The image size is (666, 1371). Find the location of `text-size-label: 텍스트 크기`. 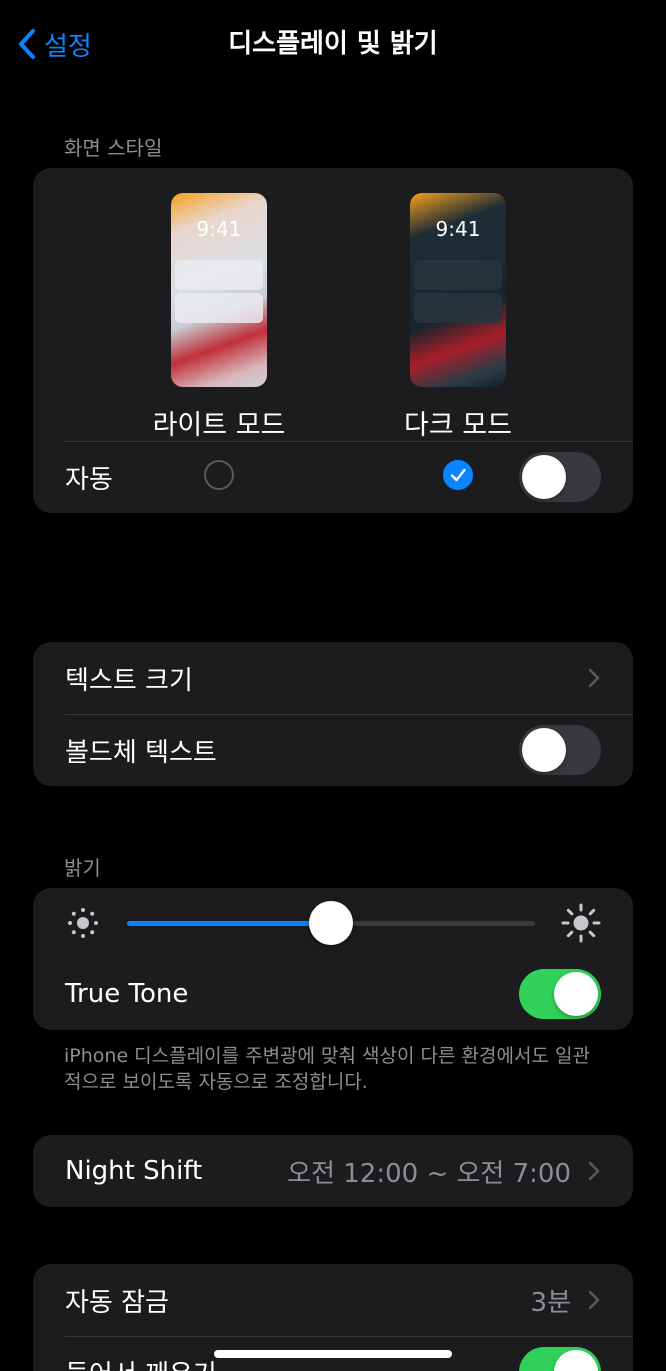

text-size-label: 텍스트 크기 is located at coordinates (129, 680).